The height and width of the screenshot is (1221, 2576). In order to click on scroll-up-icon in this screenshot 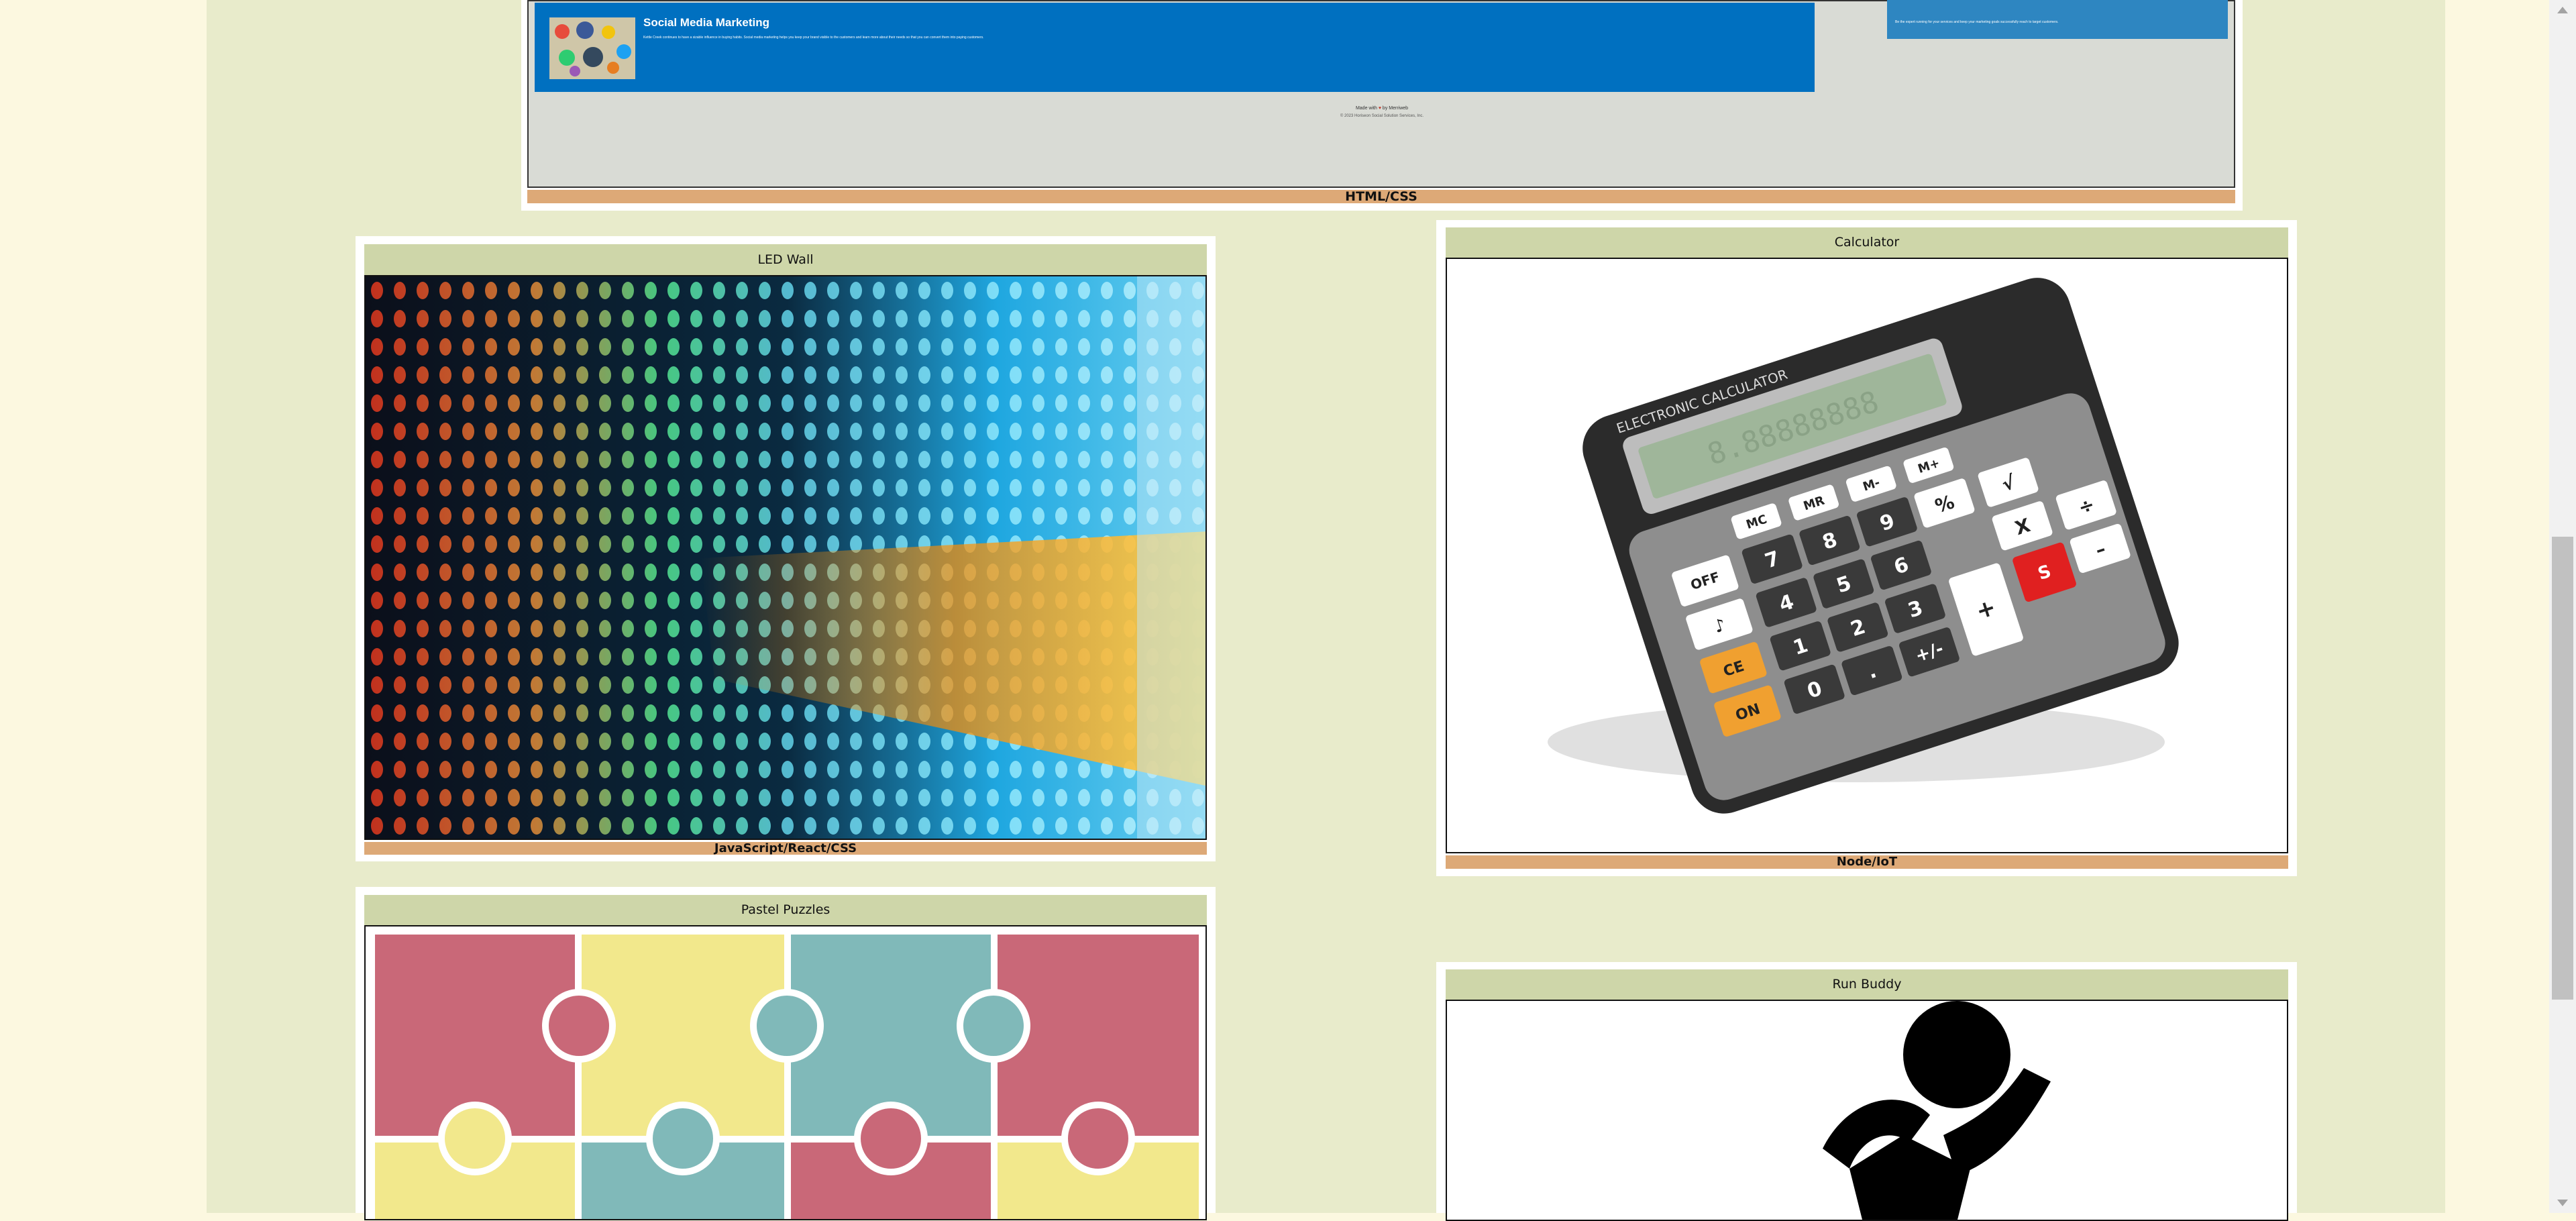, I will do `click(2562, 10)`.